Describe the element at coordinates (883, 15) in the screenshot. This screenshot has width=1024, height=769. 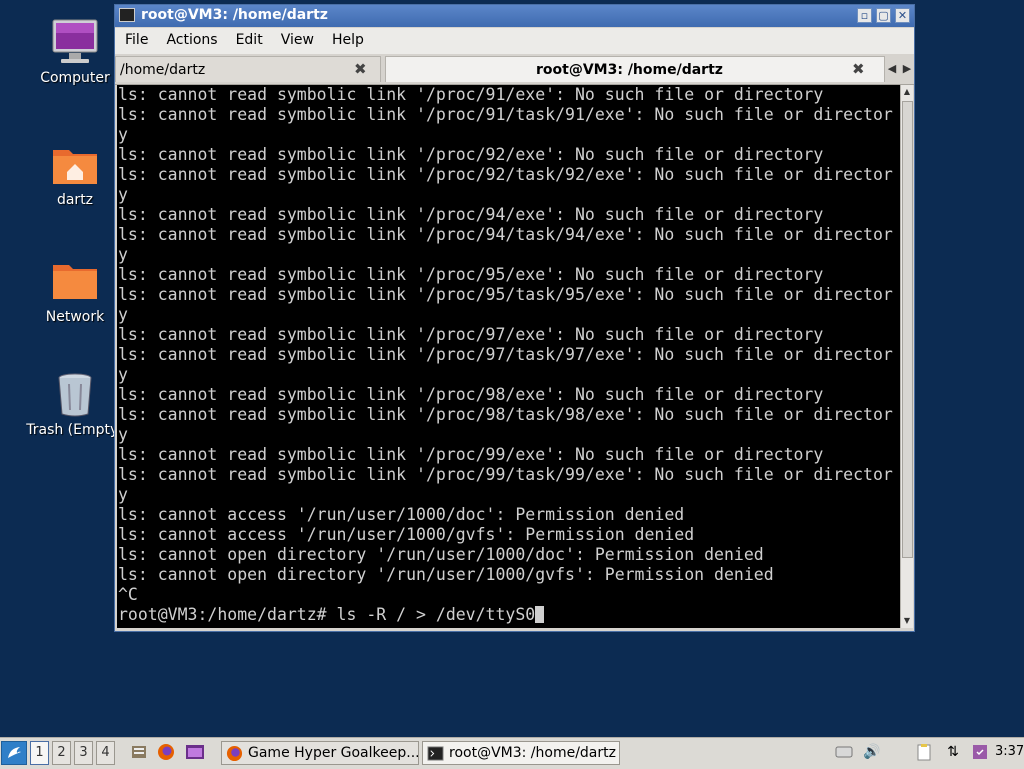
I see `maximize-button: ▢` at that location.